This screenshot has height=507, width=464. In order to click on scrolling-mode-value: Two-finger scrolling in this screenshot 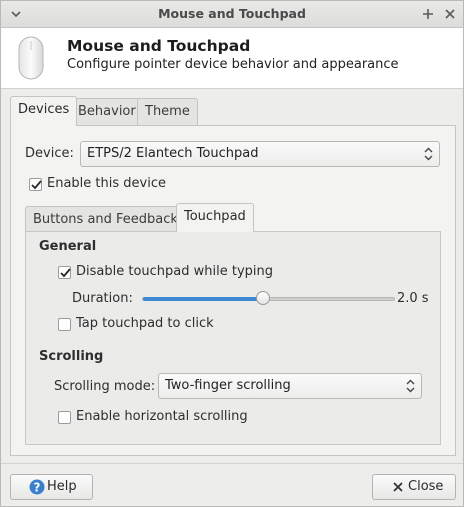, I will do `click(228, 385)`.